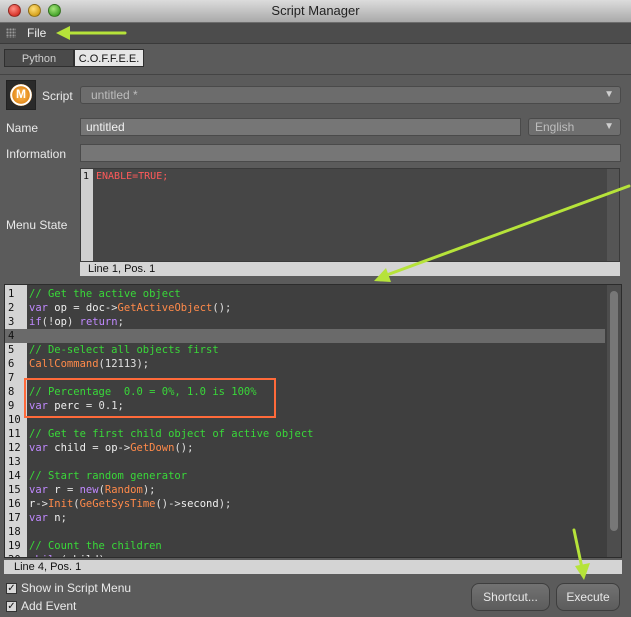 Image resolution: width=631 pixels, height=617 pixels. What do you see at coordinates (114, 95) in the screenshot?
I see `script-select-value: untitled *` at bounding box center [114, 95].